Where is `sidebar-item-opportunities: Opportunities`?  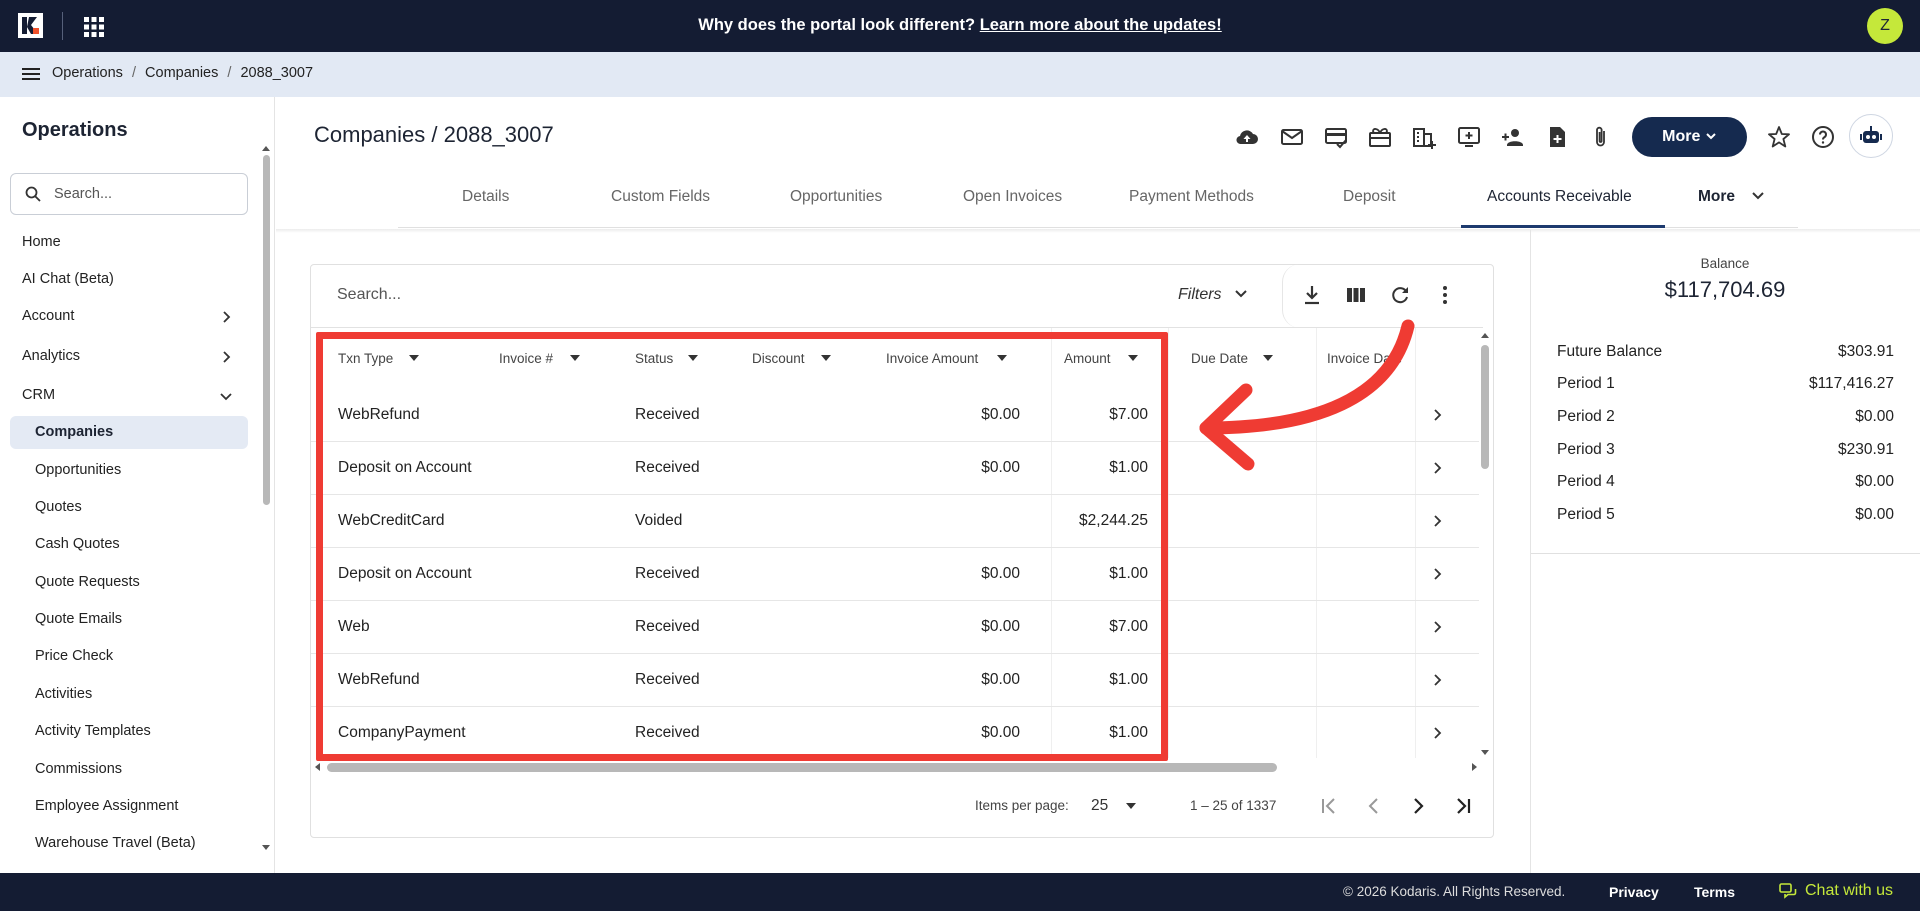 sidebar-item-opportunities: Opportunities is located at coordinates (78, 470).